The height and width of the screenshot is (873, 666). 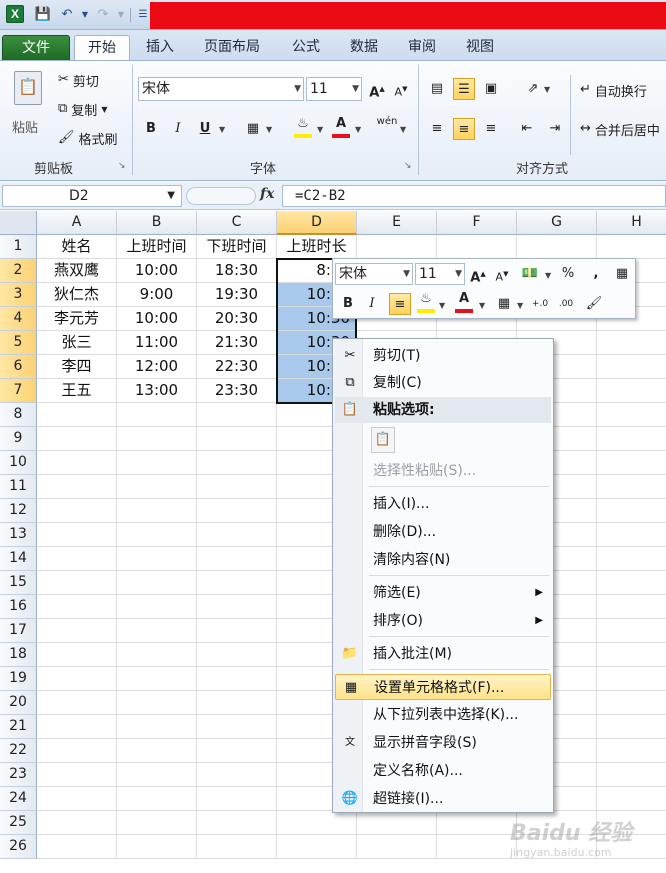 I want to click on cell-h13, so click(x=631, y=535).